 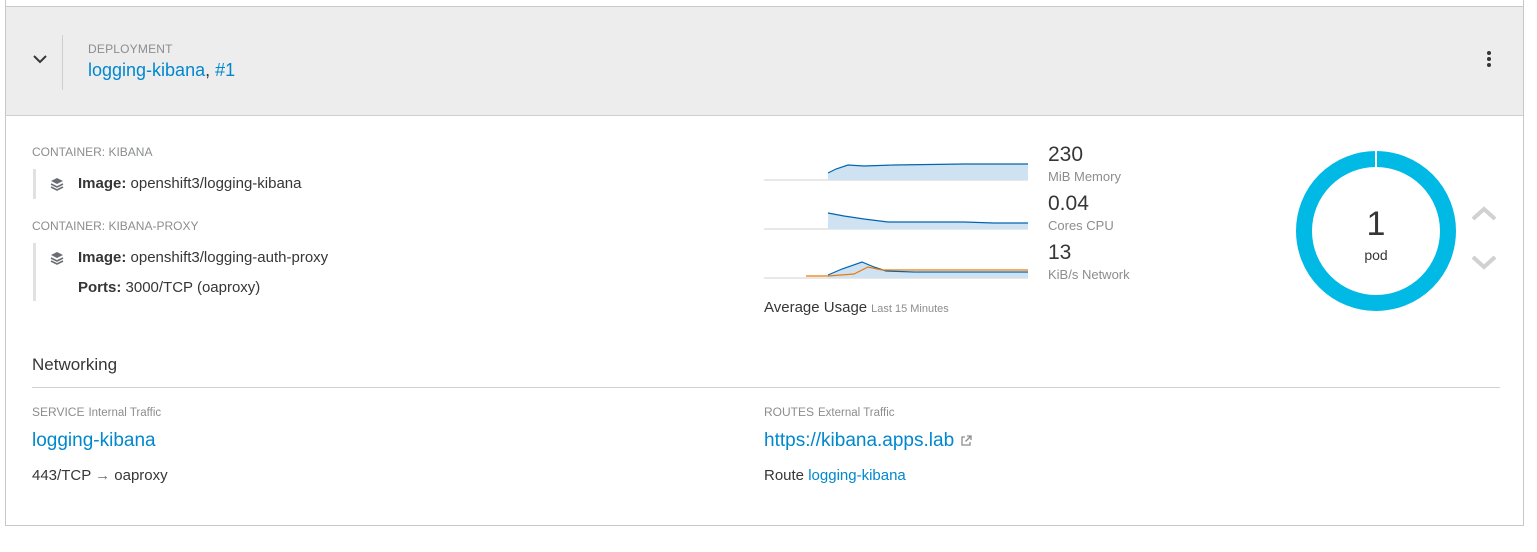 I want to click on network-unit: KiB/s Network, so click(x=1089, y=274).